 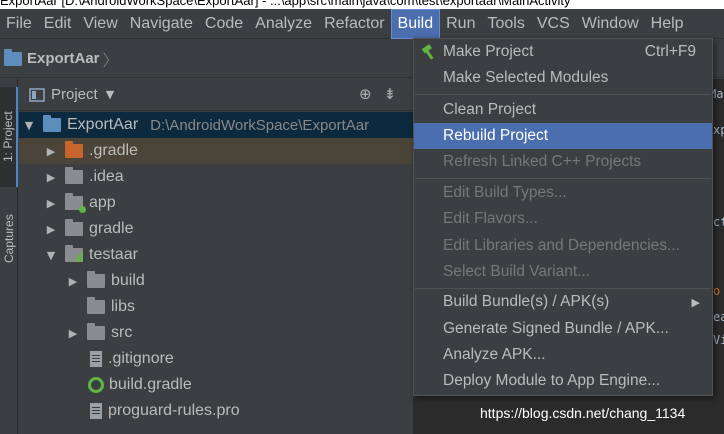 I want to click on menu-item-build-bundles: Build Bundle(s) / APK(s) ▶, so click(x=563, y=302).